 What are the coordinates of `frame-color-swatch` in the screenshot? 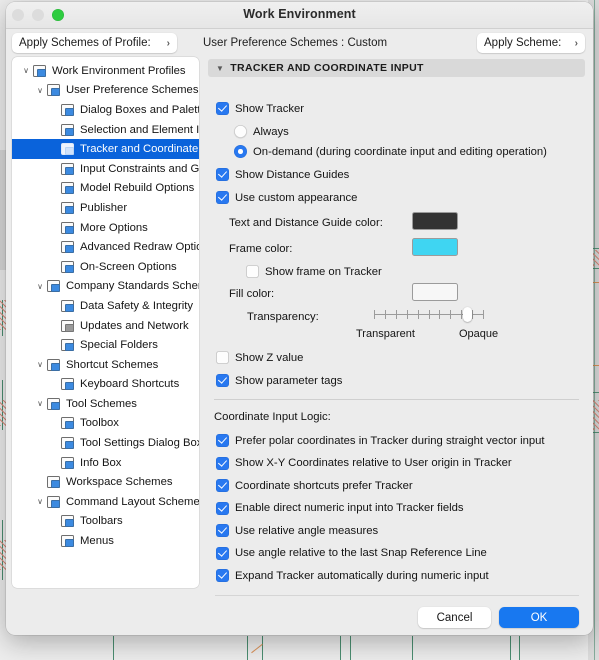 It's located at (435, 247).